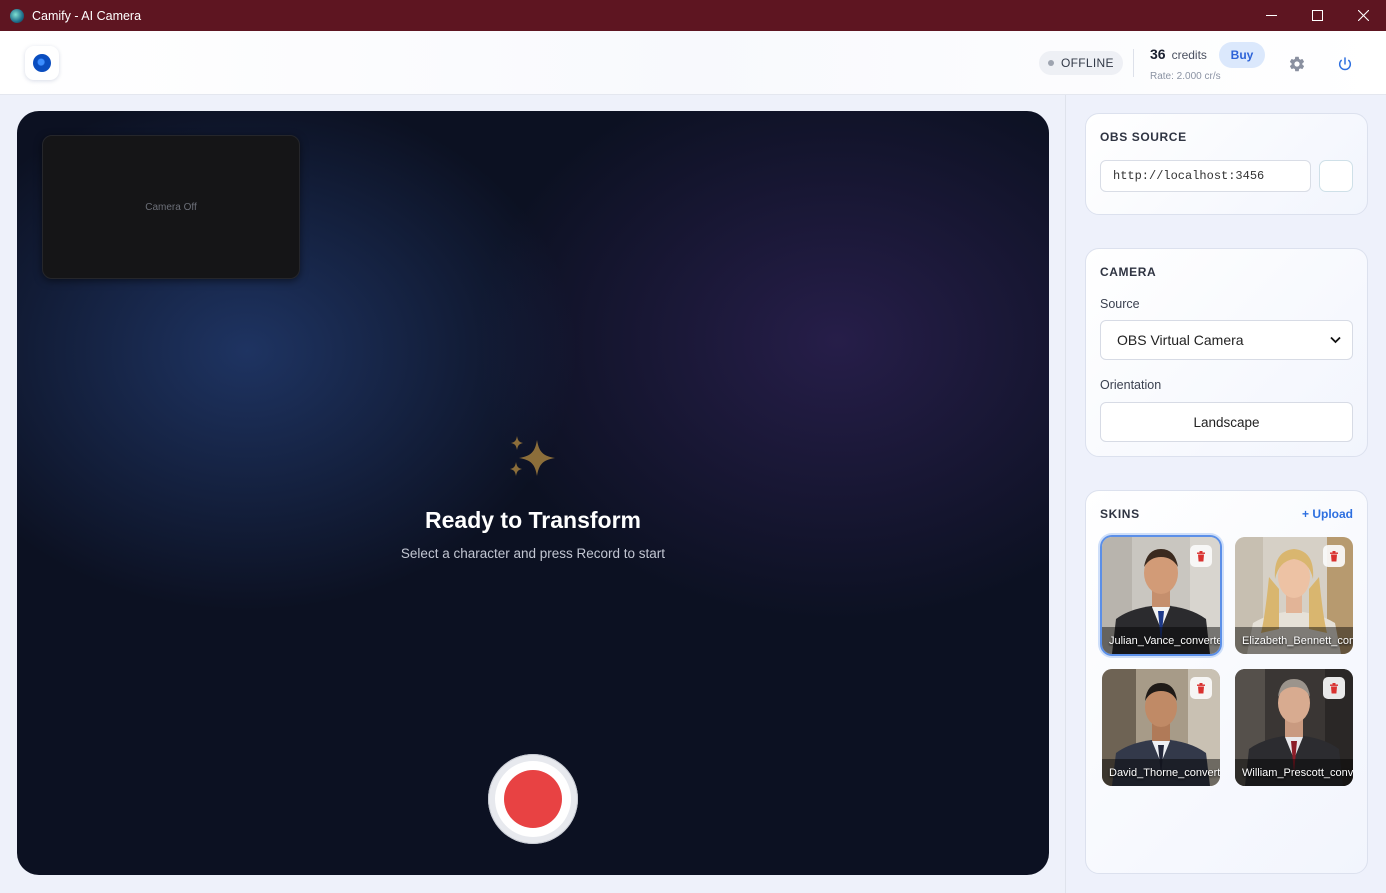  What do you see at coordinates (532, 456) in the screenshot?
I see `sparkle-icon` at bounding box center [532, 456].